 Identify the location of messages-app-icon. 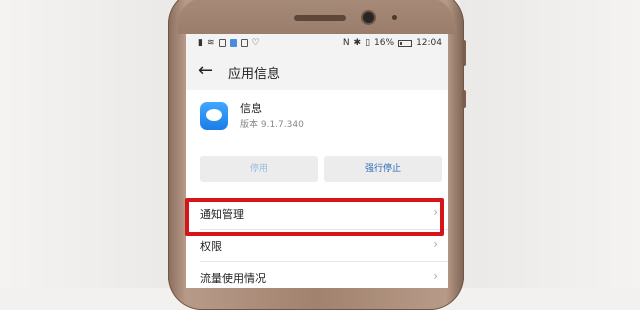
(214, 116).